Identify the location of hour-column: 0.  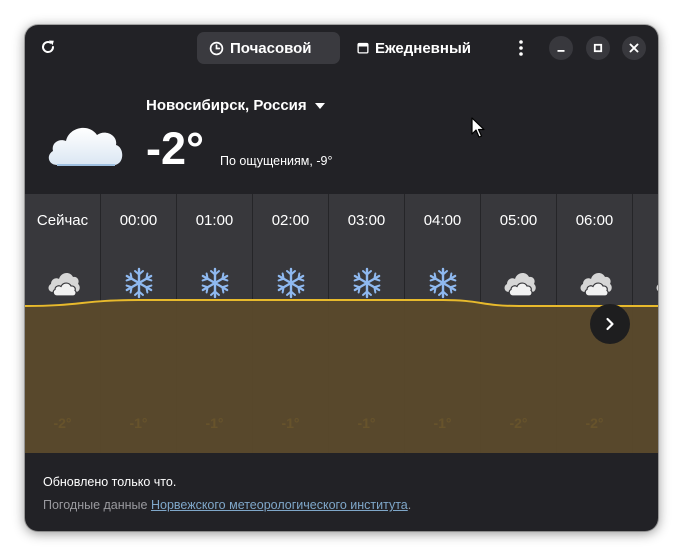
(645, 323).